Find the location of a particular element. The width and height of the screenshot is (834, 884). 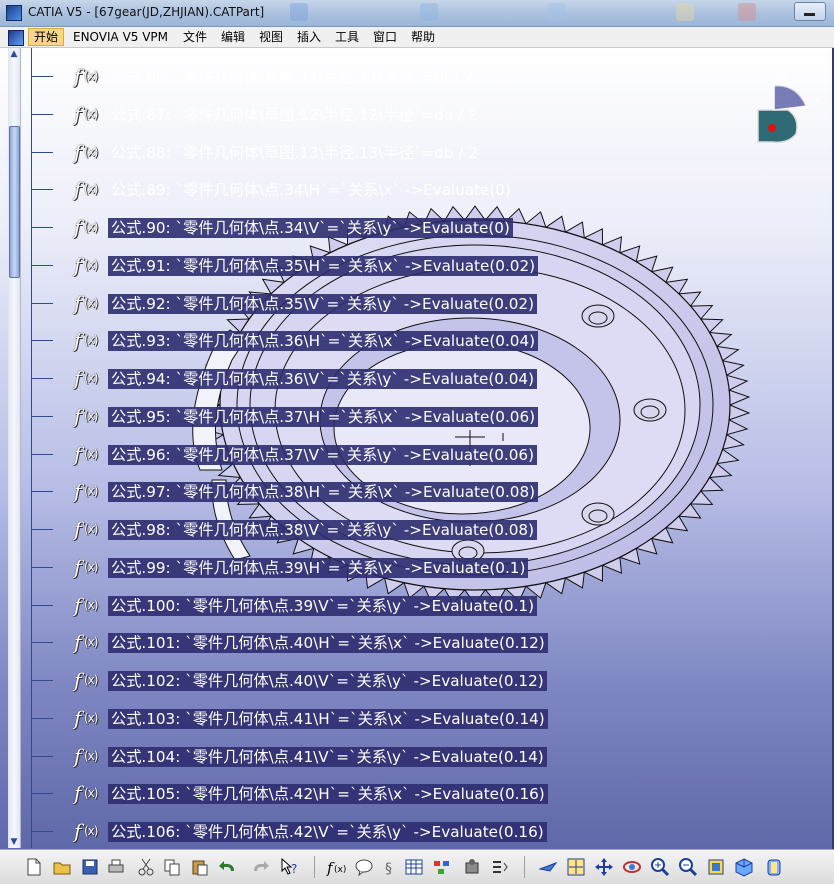

fit-all-icon is located at coordinates (576, 867).